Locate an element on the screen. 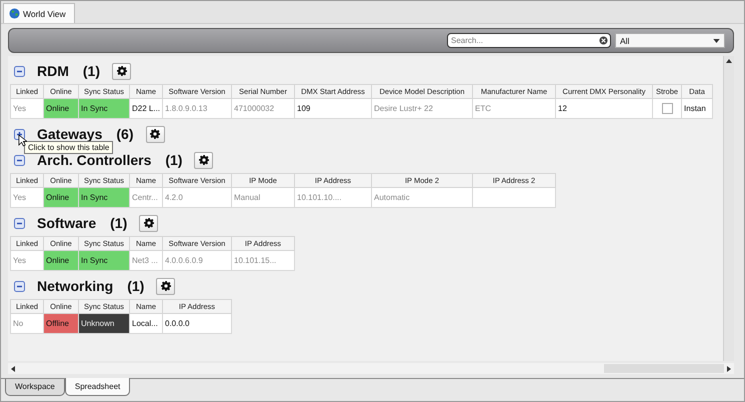 This screenshot has height=402, width=745. vertical-scrollbar is located at coordinates (728, 208).